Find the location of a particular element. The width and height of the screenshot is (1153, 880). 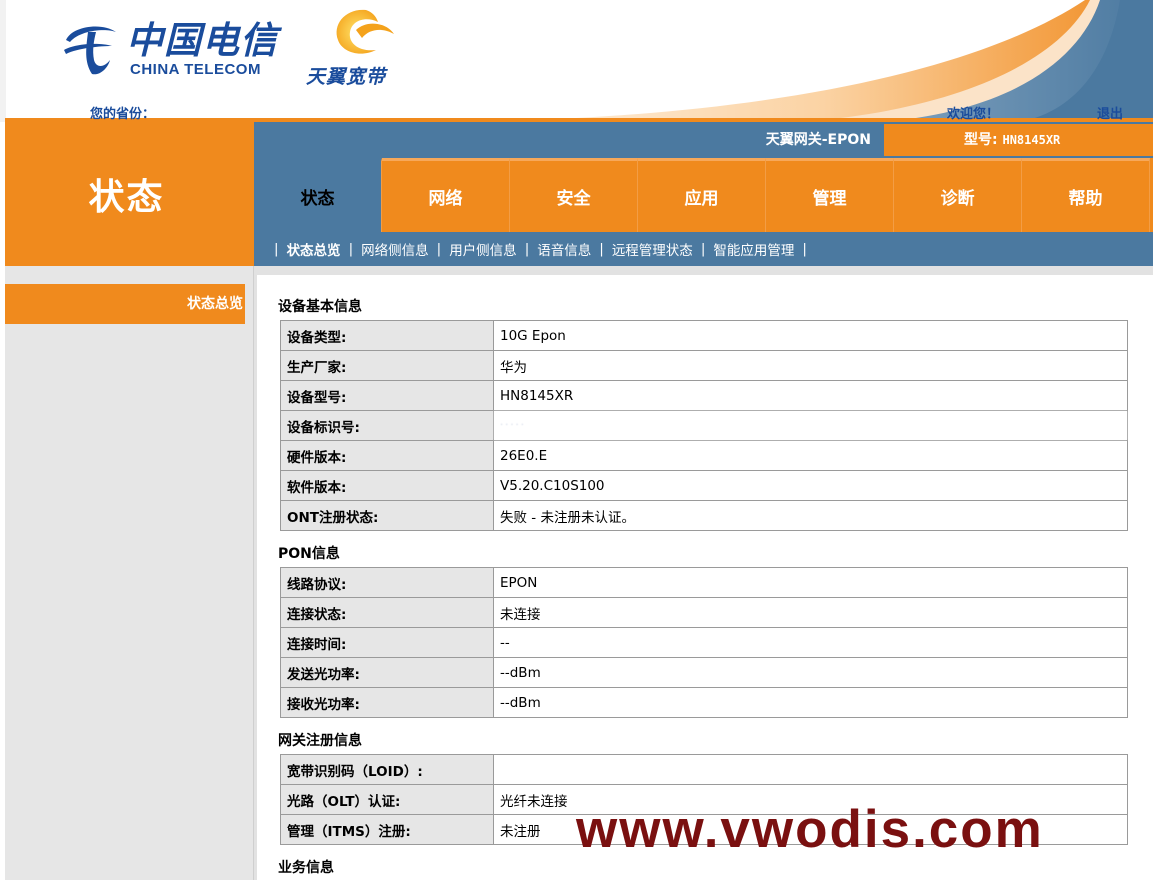

table-row: 发送光功率: --dBm is located at coordinates (704, 672).